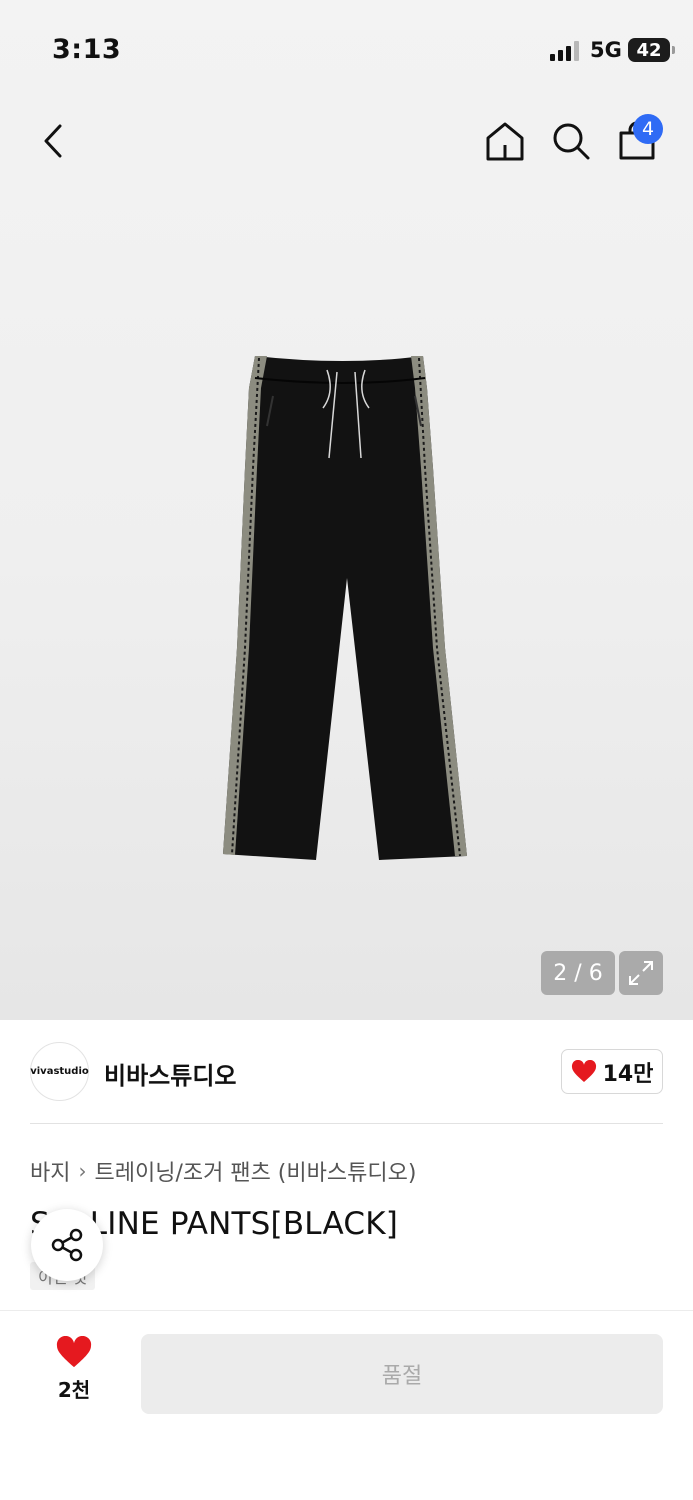  What do you see at coordinates (606, 50) in the screenshot?
I see `network-label: 5G` at bounding box center [606, 50].